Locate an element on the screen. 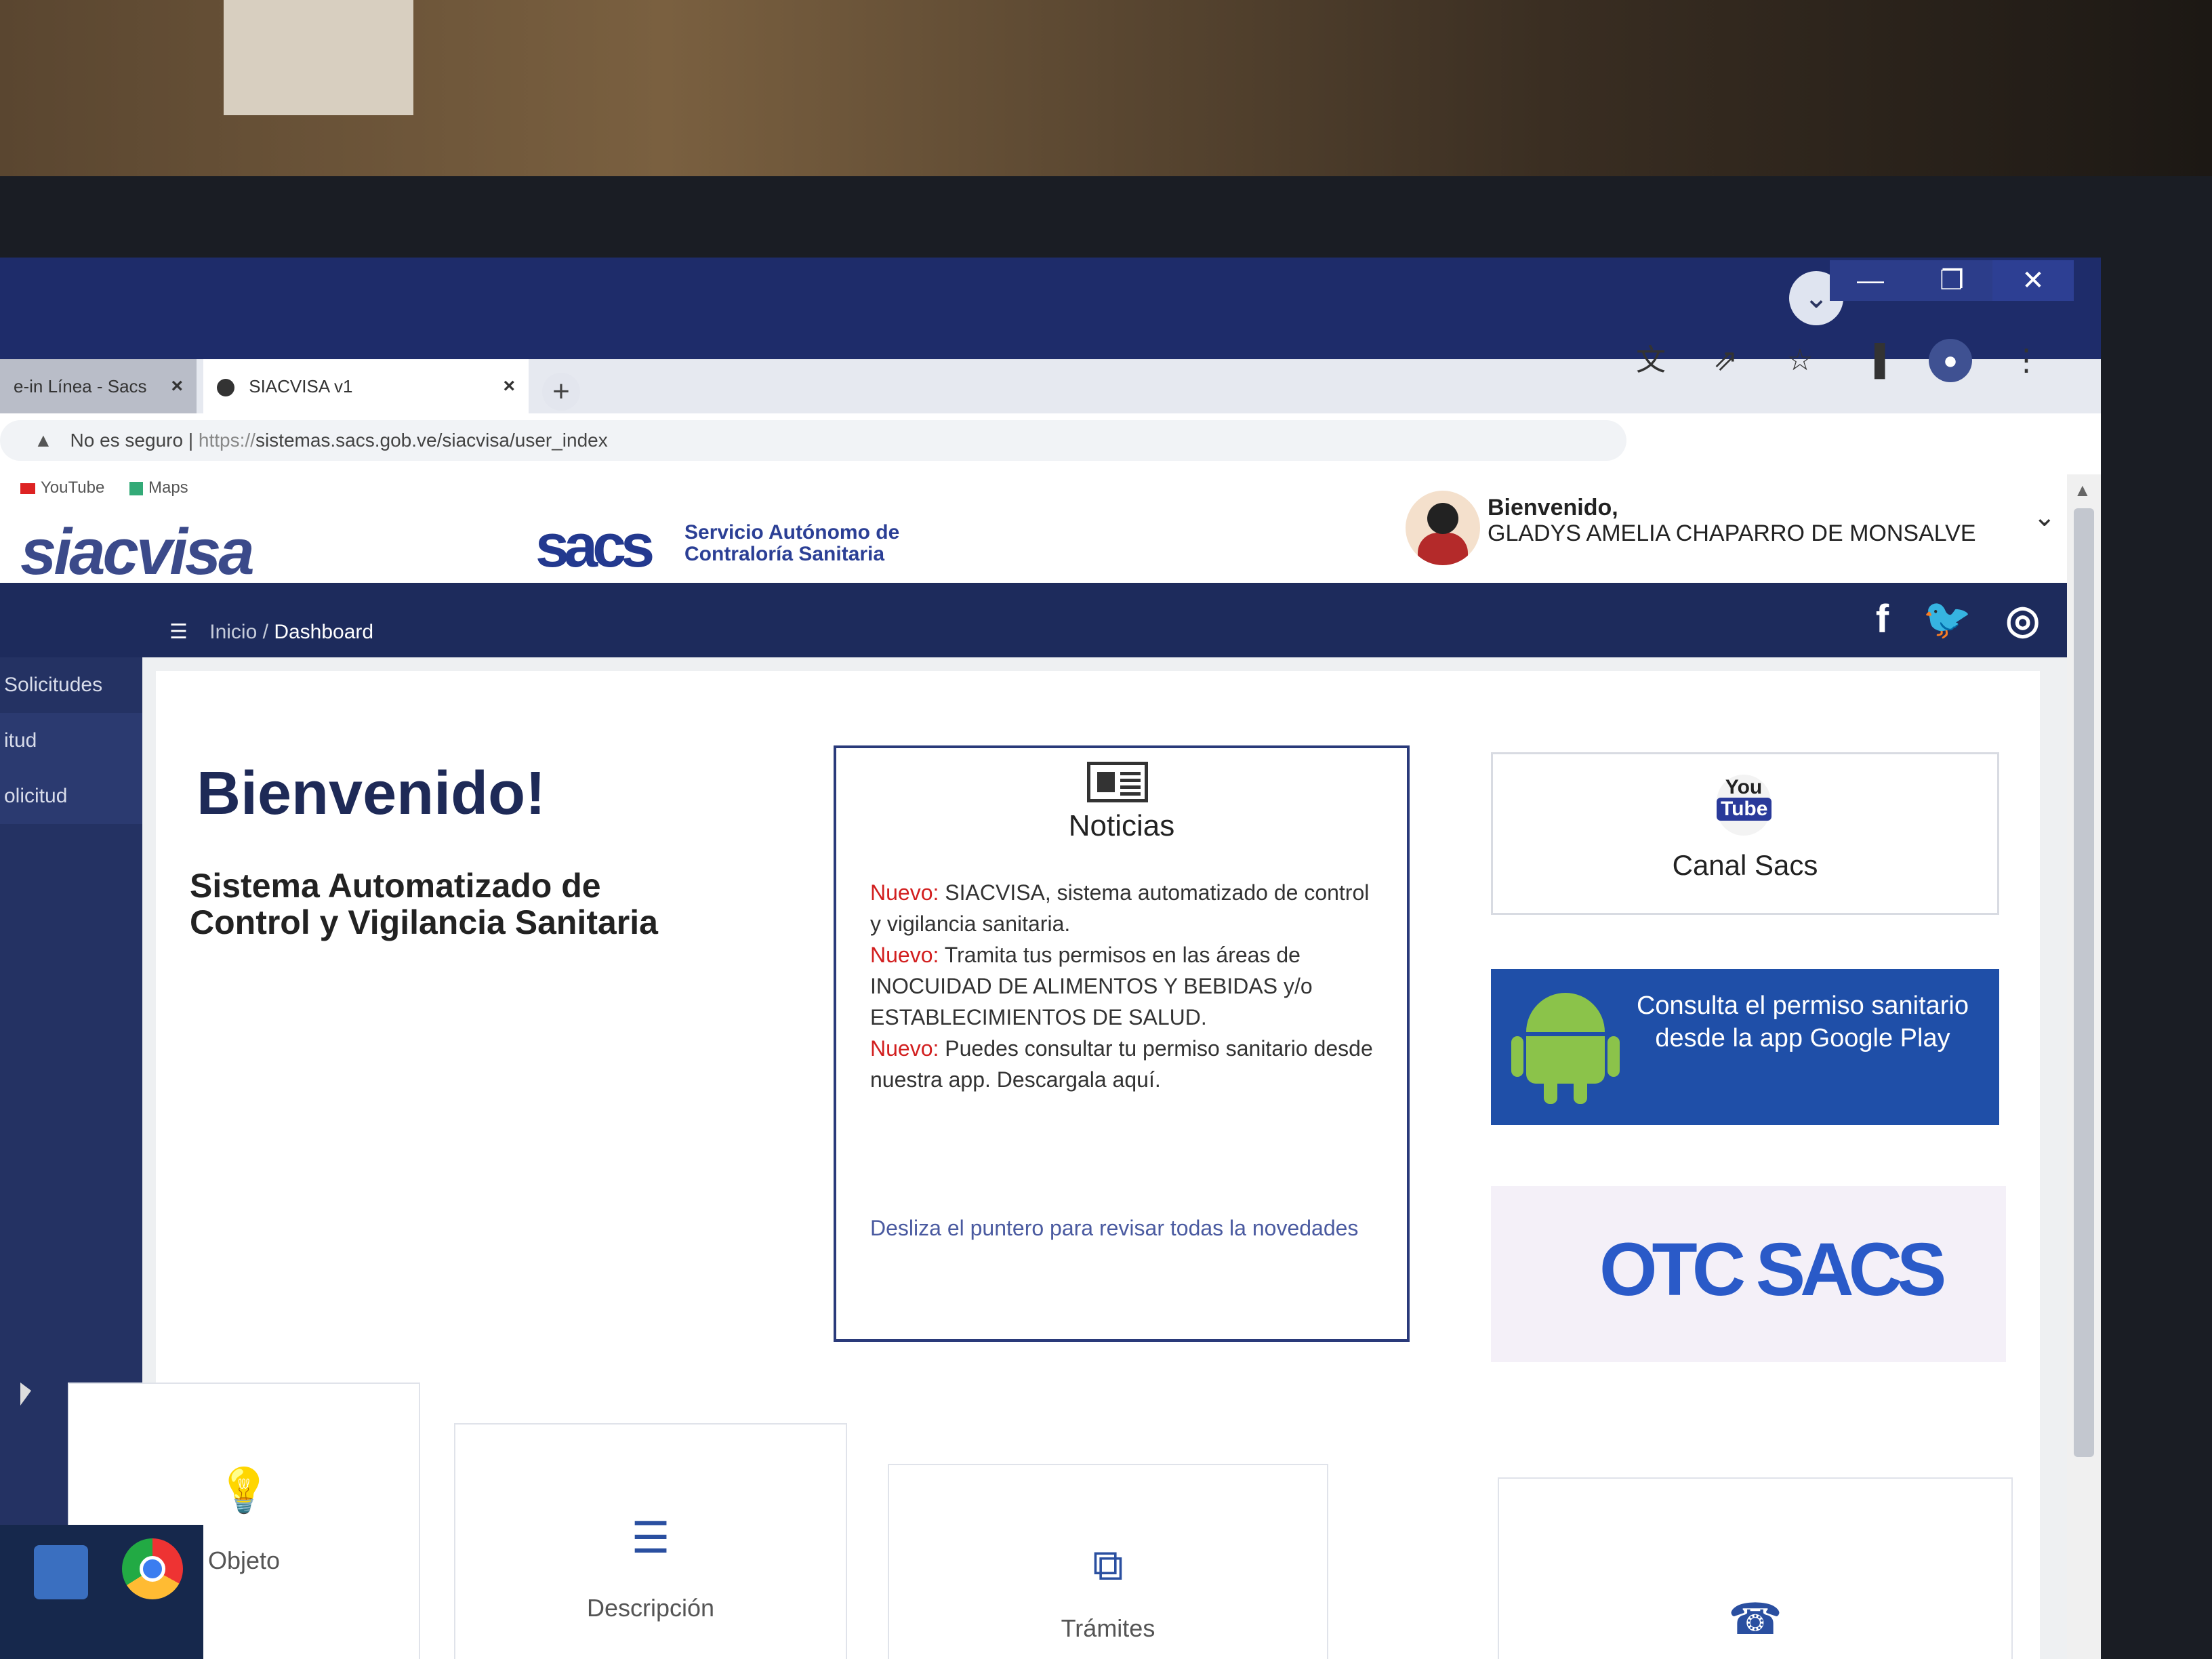 The width and height of the screenshot is (2212, 1659). minimize-button: — is located at coordinates (1870, 280).